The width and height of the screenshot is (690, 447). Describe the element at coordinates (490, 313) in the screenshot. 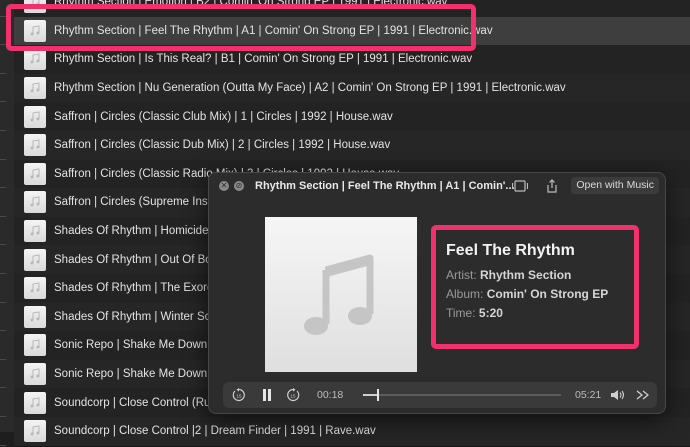

I see `time-value: 5:20` at that location.